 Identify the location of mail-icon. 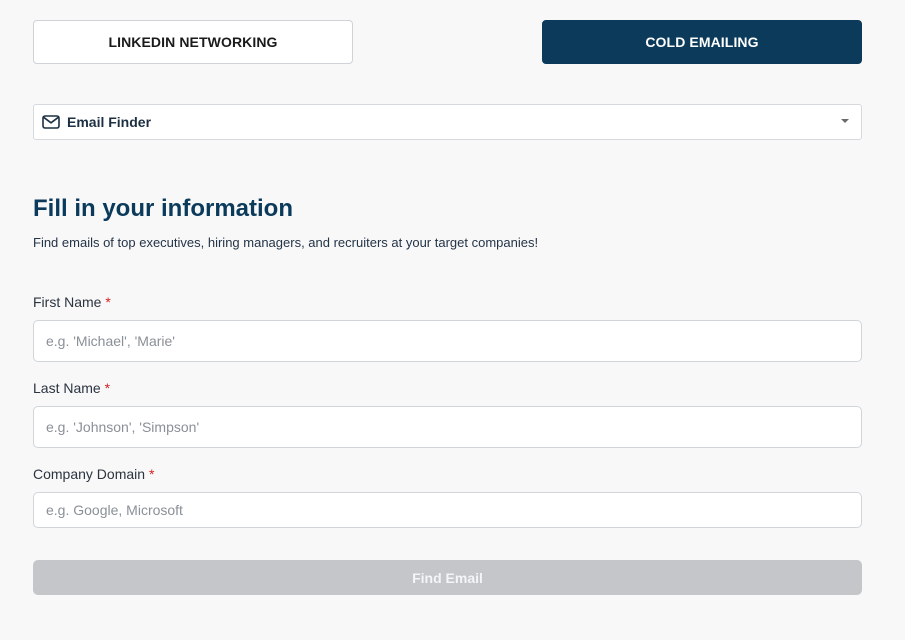
(51, 122).